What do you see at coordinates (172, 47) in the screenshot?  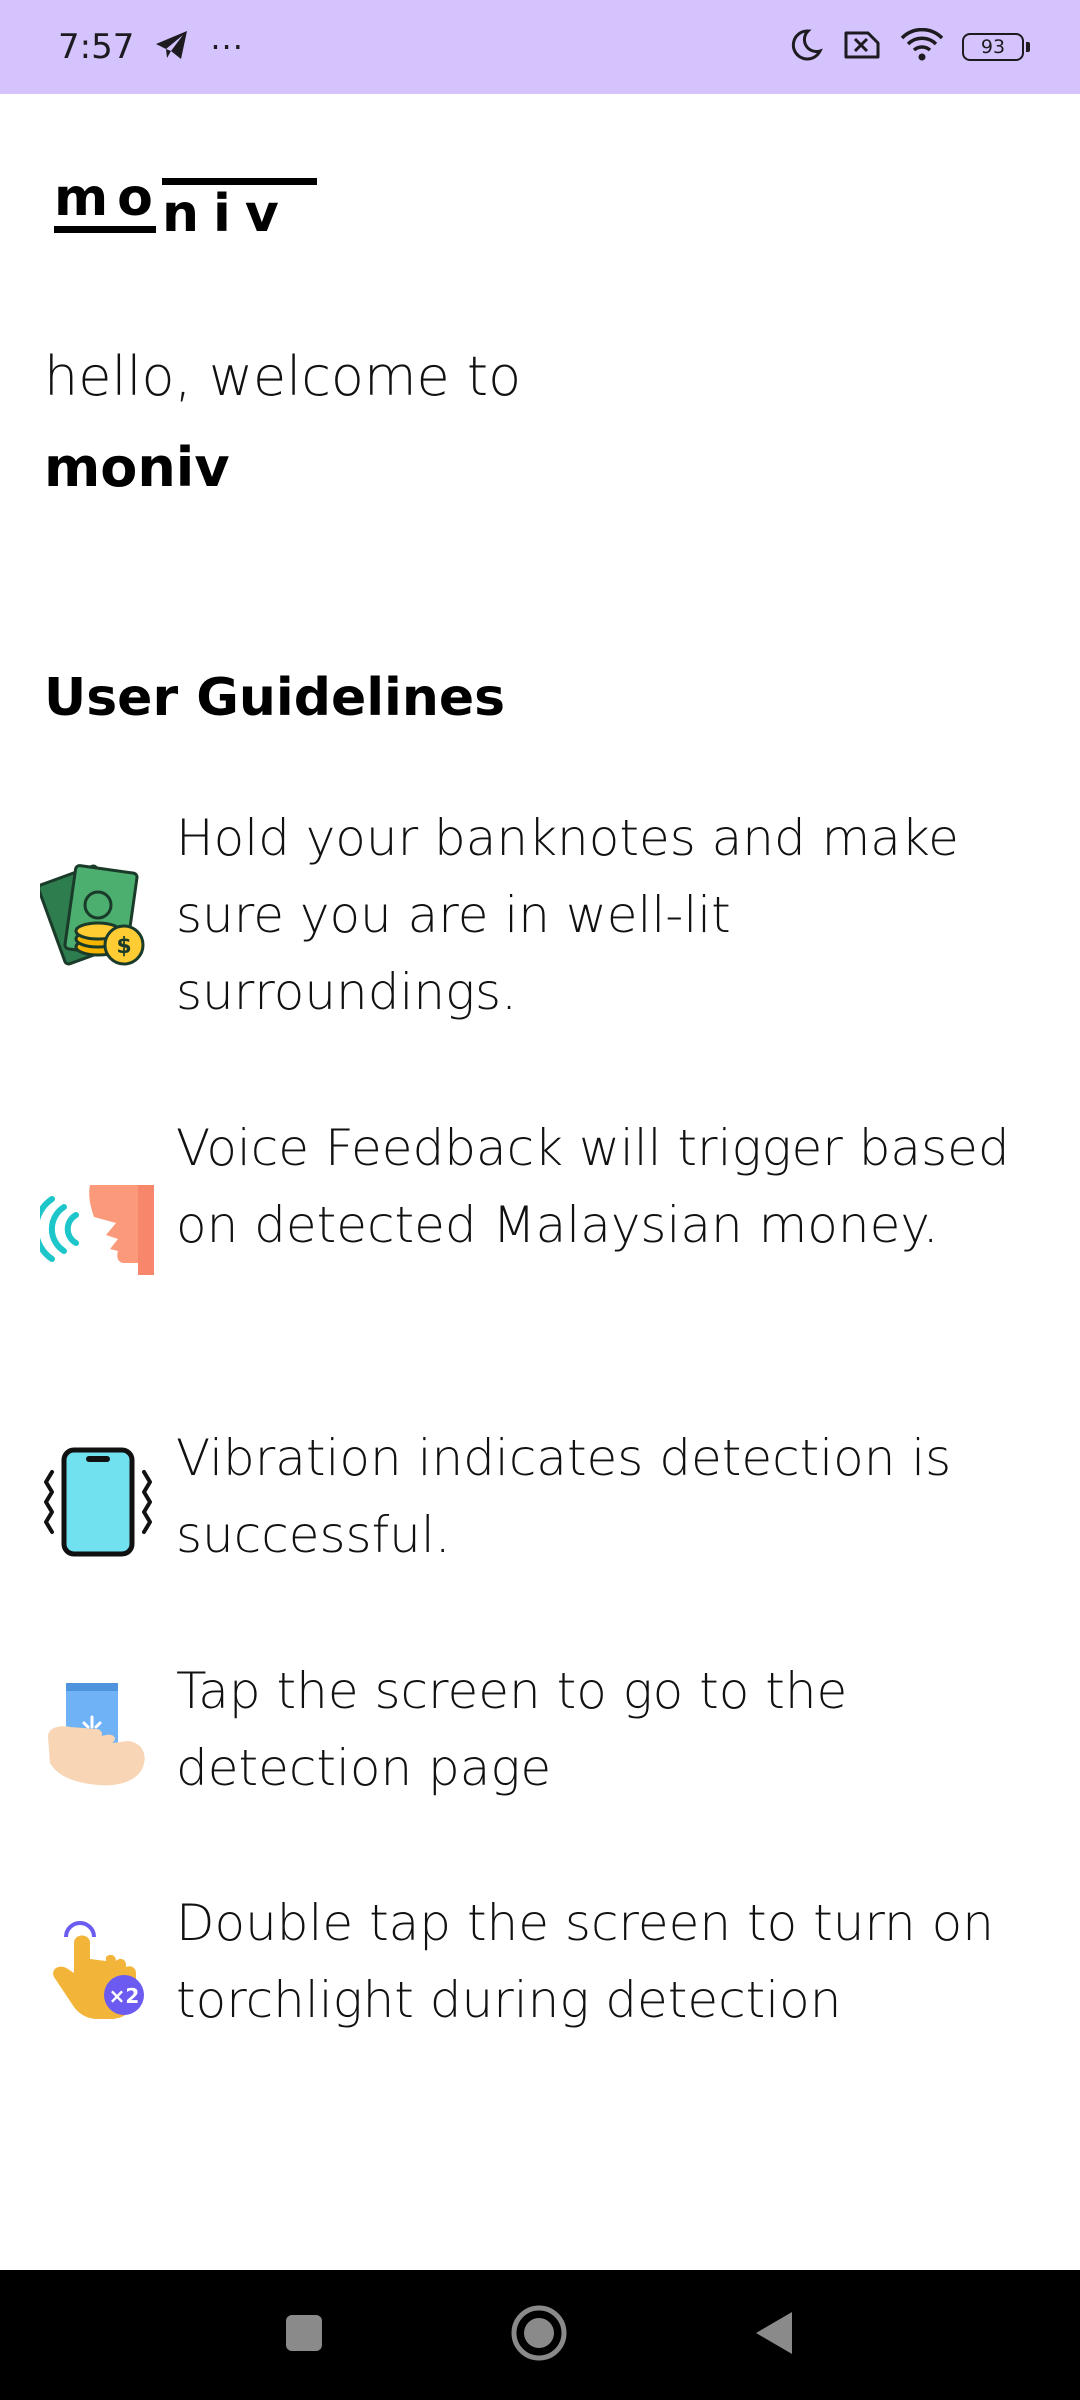 I see `telegram-icon` at bounding box center [172, 47].